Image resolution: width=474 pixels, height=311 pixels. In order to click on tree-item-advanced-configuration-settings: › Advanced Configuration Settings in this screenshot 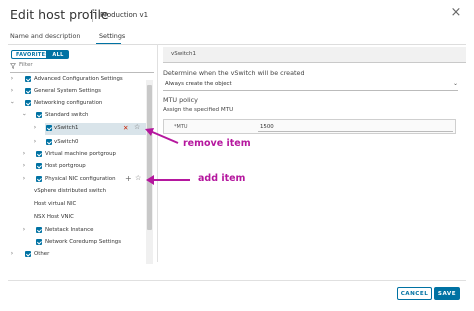, I will do `click(81, 79)`.